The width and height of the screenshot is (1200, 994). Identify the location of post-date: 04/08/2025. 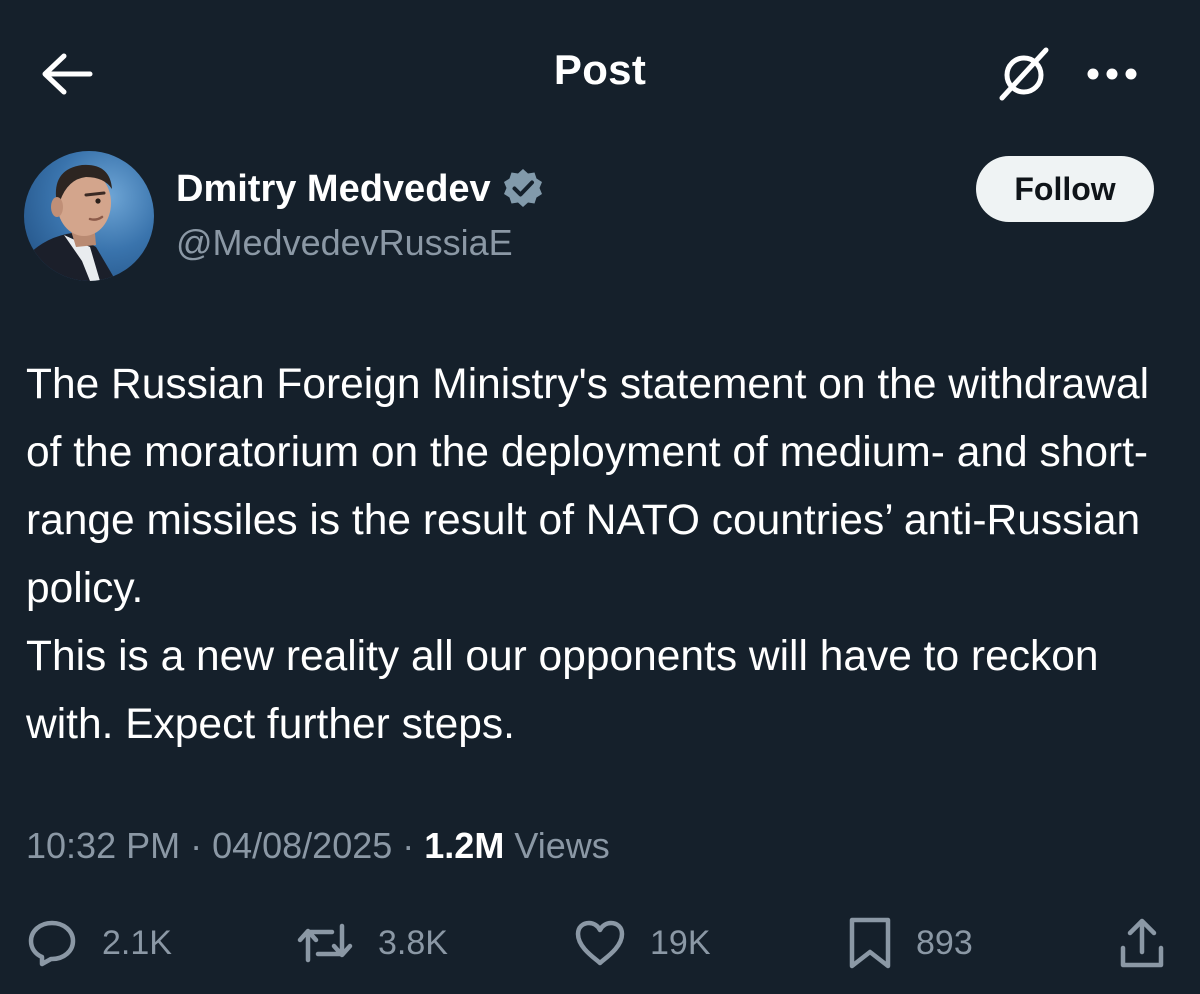
(302, 846).